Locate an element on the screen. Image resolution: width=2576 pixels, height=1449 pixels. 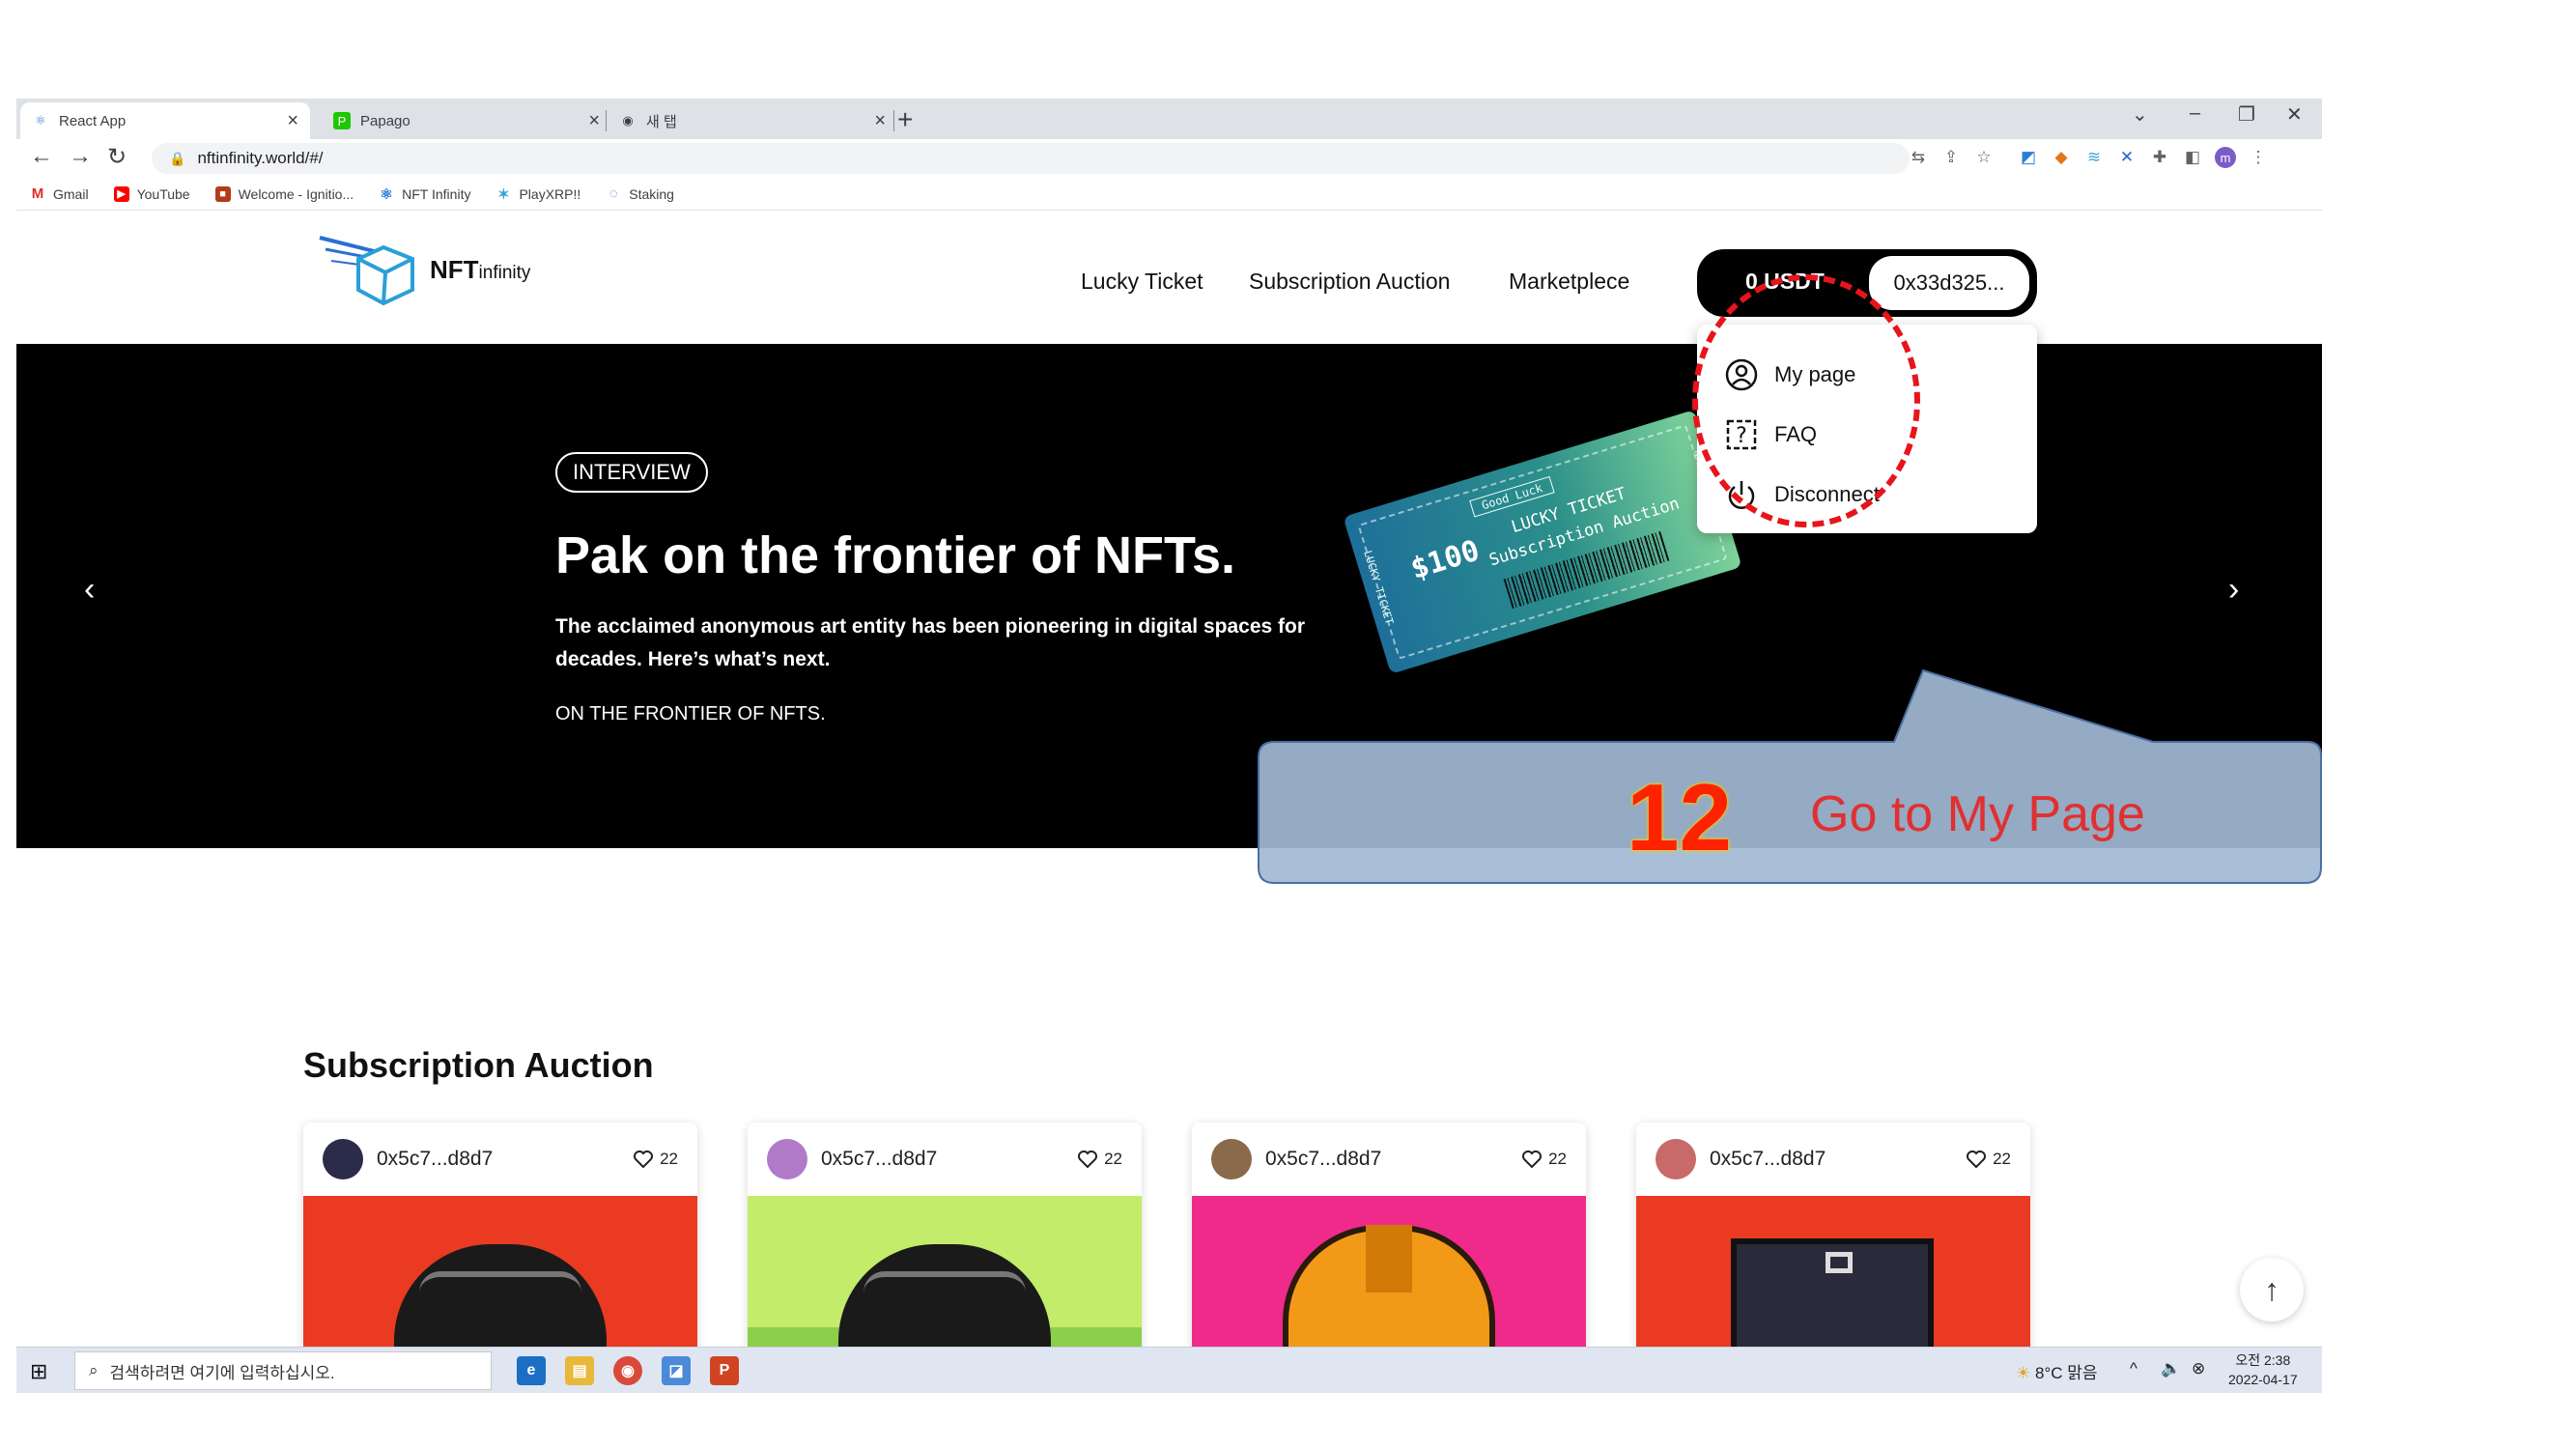
chevron-up-icon: ^ is located at coordinates (2133, 1368).